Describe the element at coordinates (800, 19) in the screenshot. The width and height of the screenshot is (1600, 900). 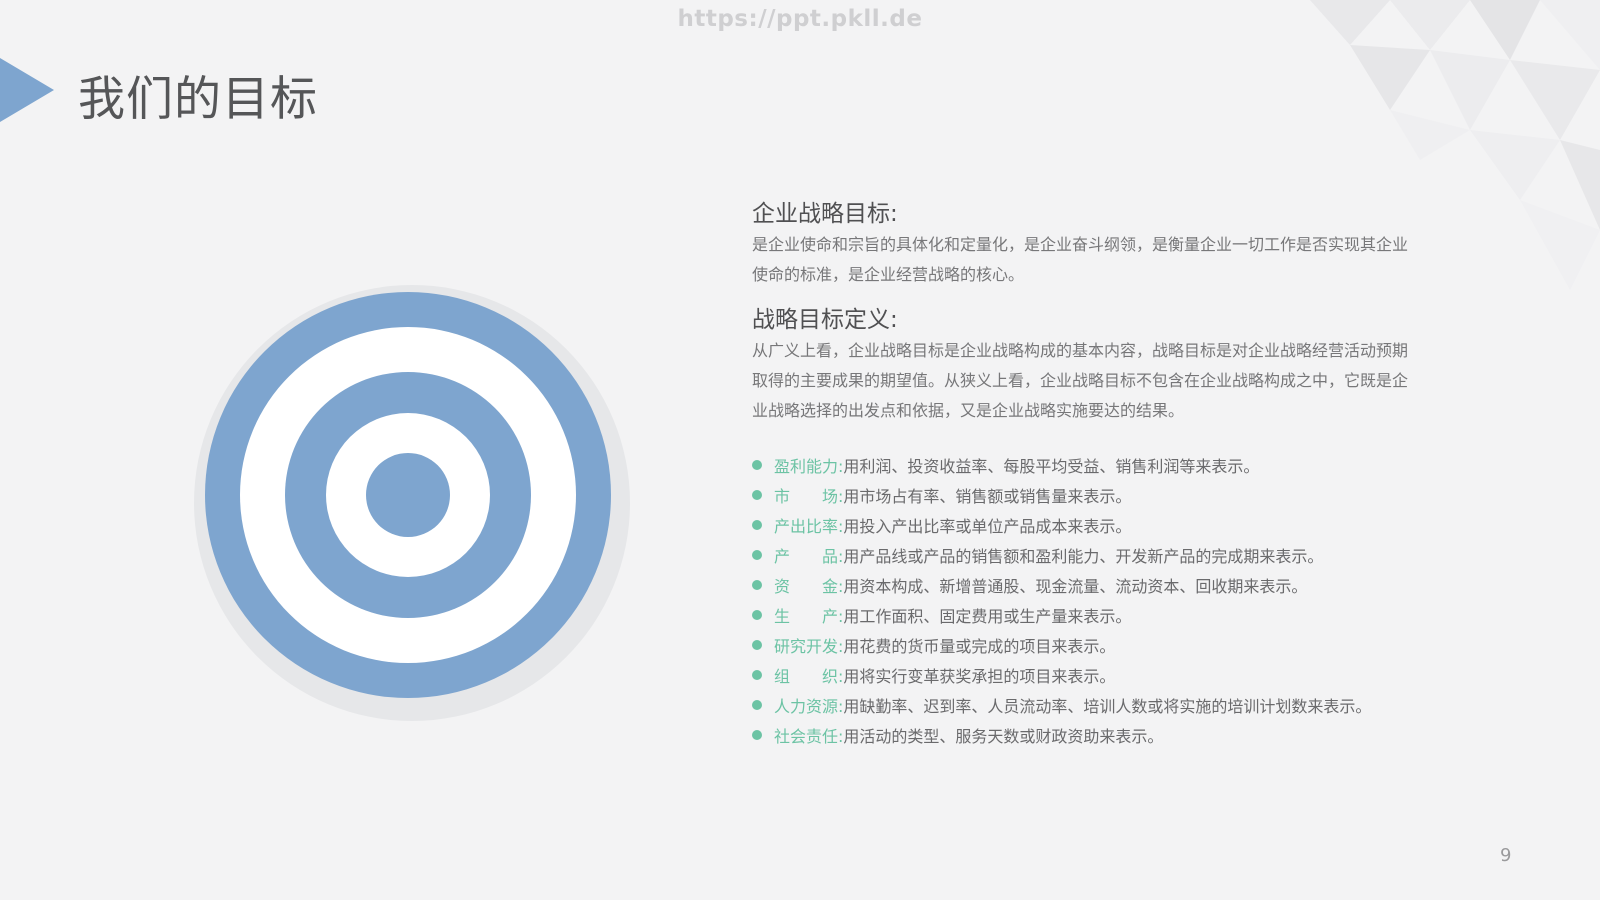
I see `watermark-url: https://ppt.pkll.de` at that location.